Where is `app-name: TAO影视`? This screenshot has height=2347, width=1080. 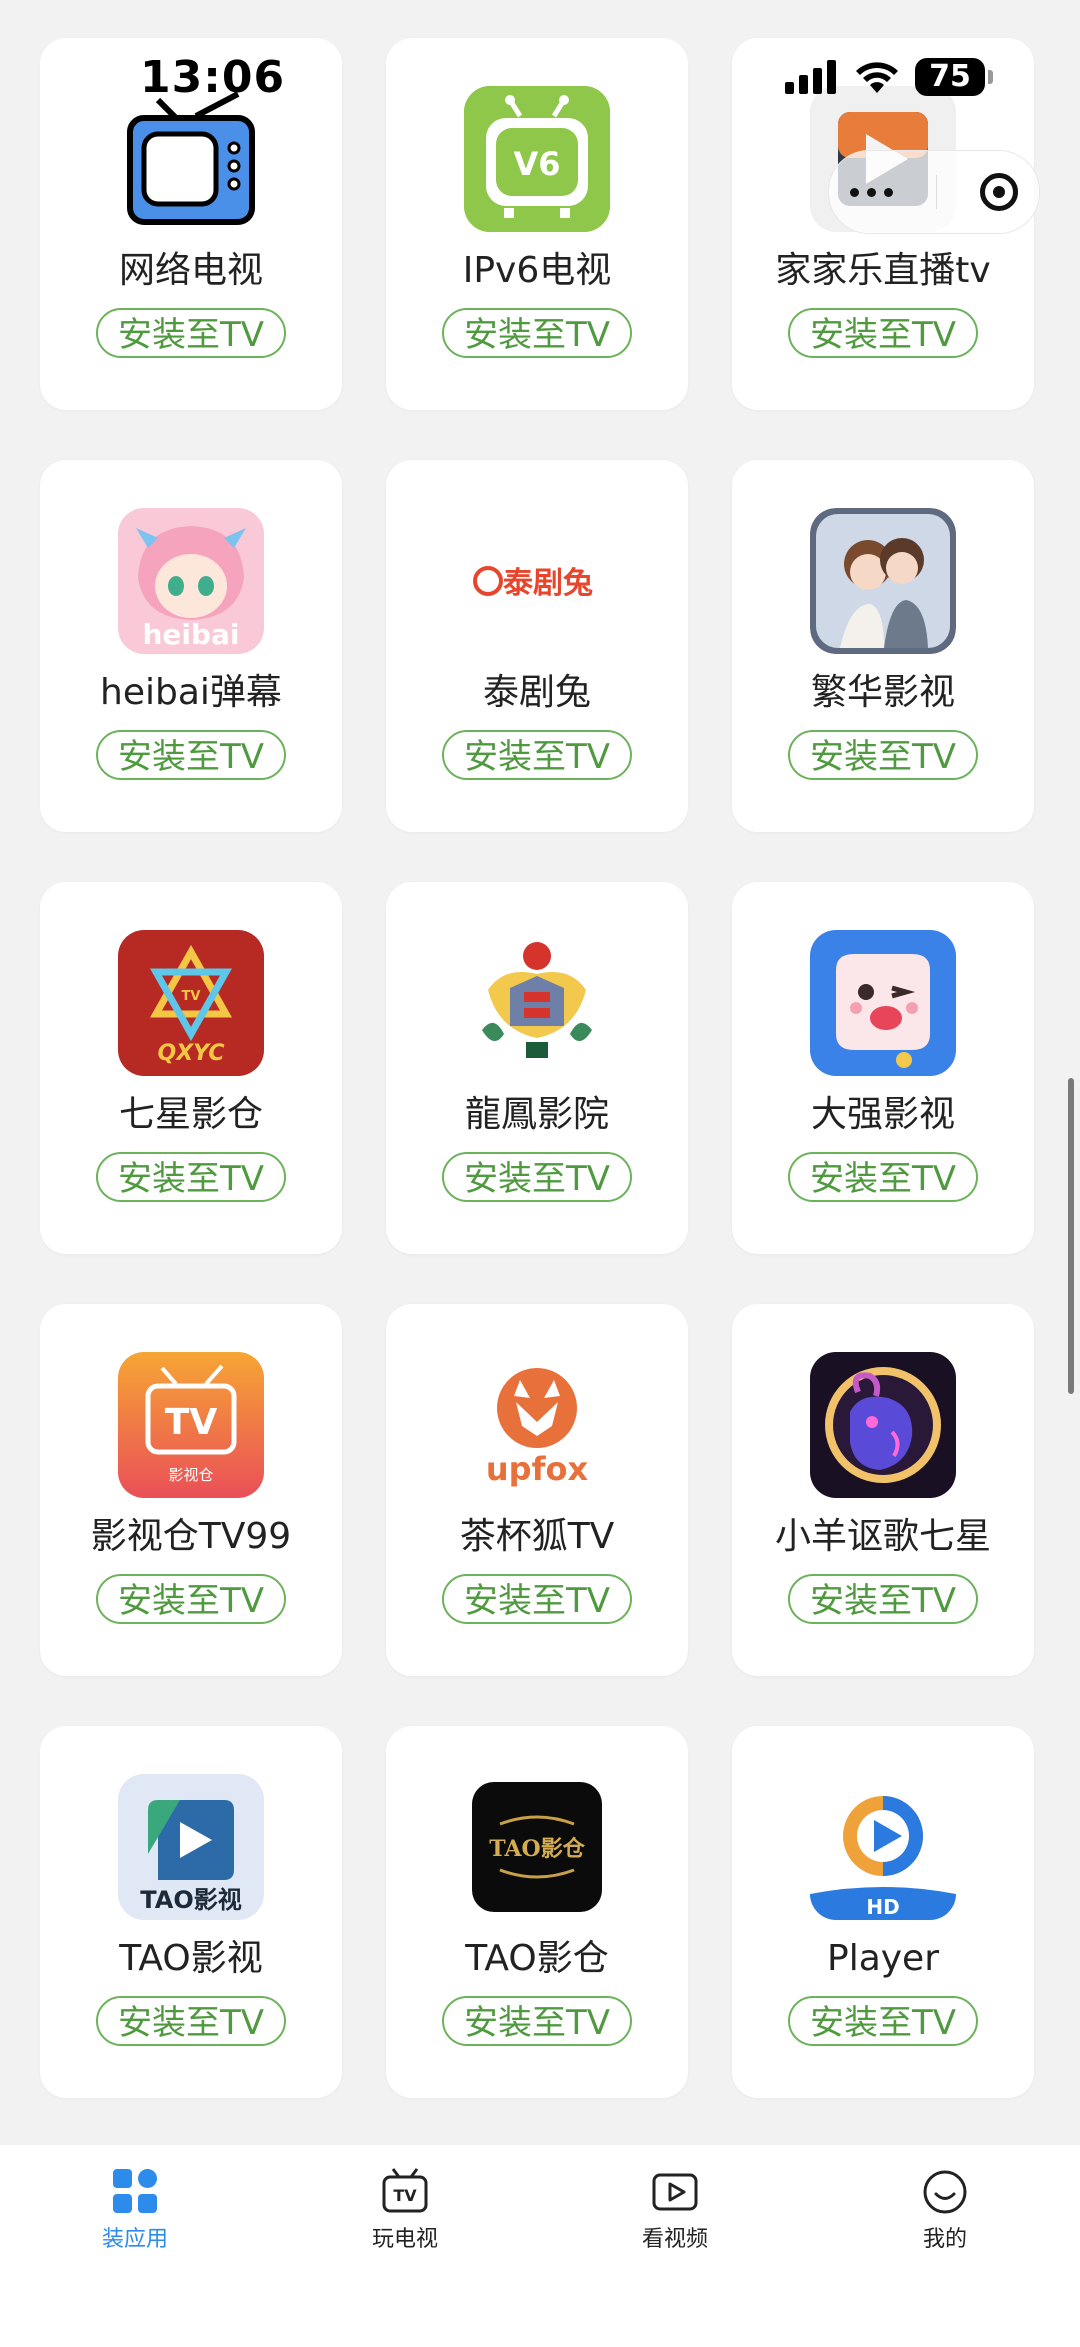 app-name: TAO影视 is located at coordinates (191, 1958).